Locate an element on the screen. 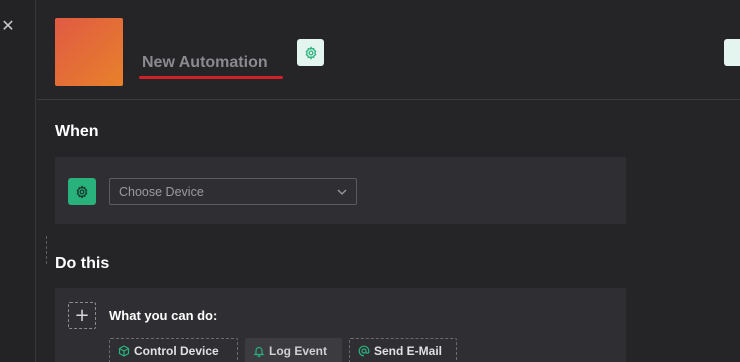 The height and width of the screenshot is (362, 740). add-action-button: + is located at coordinates (82, 315).